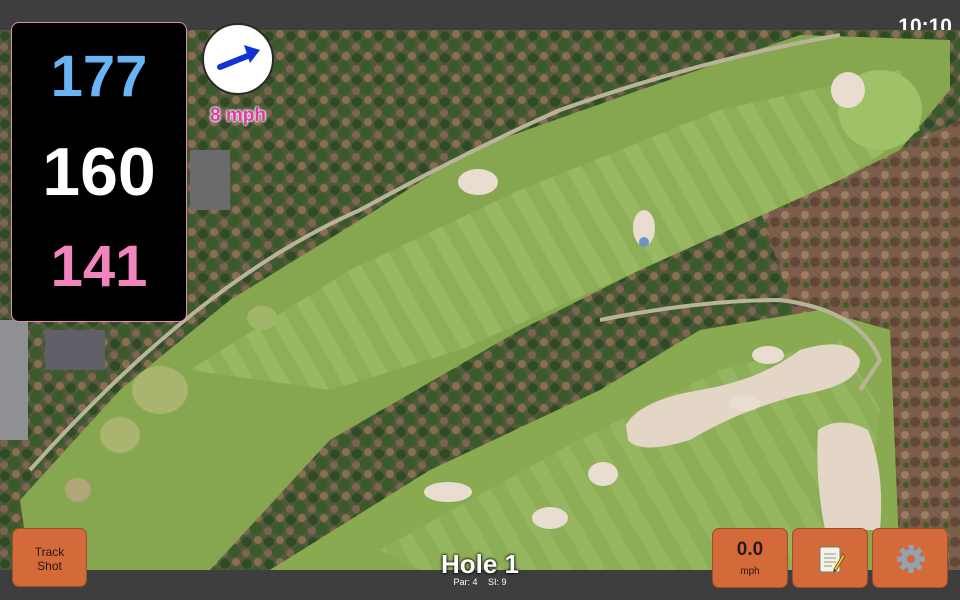 The height and width of the screenshot is (600, 960). I want to click on track-shot-label-line1: Track, so click(49, 552).